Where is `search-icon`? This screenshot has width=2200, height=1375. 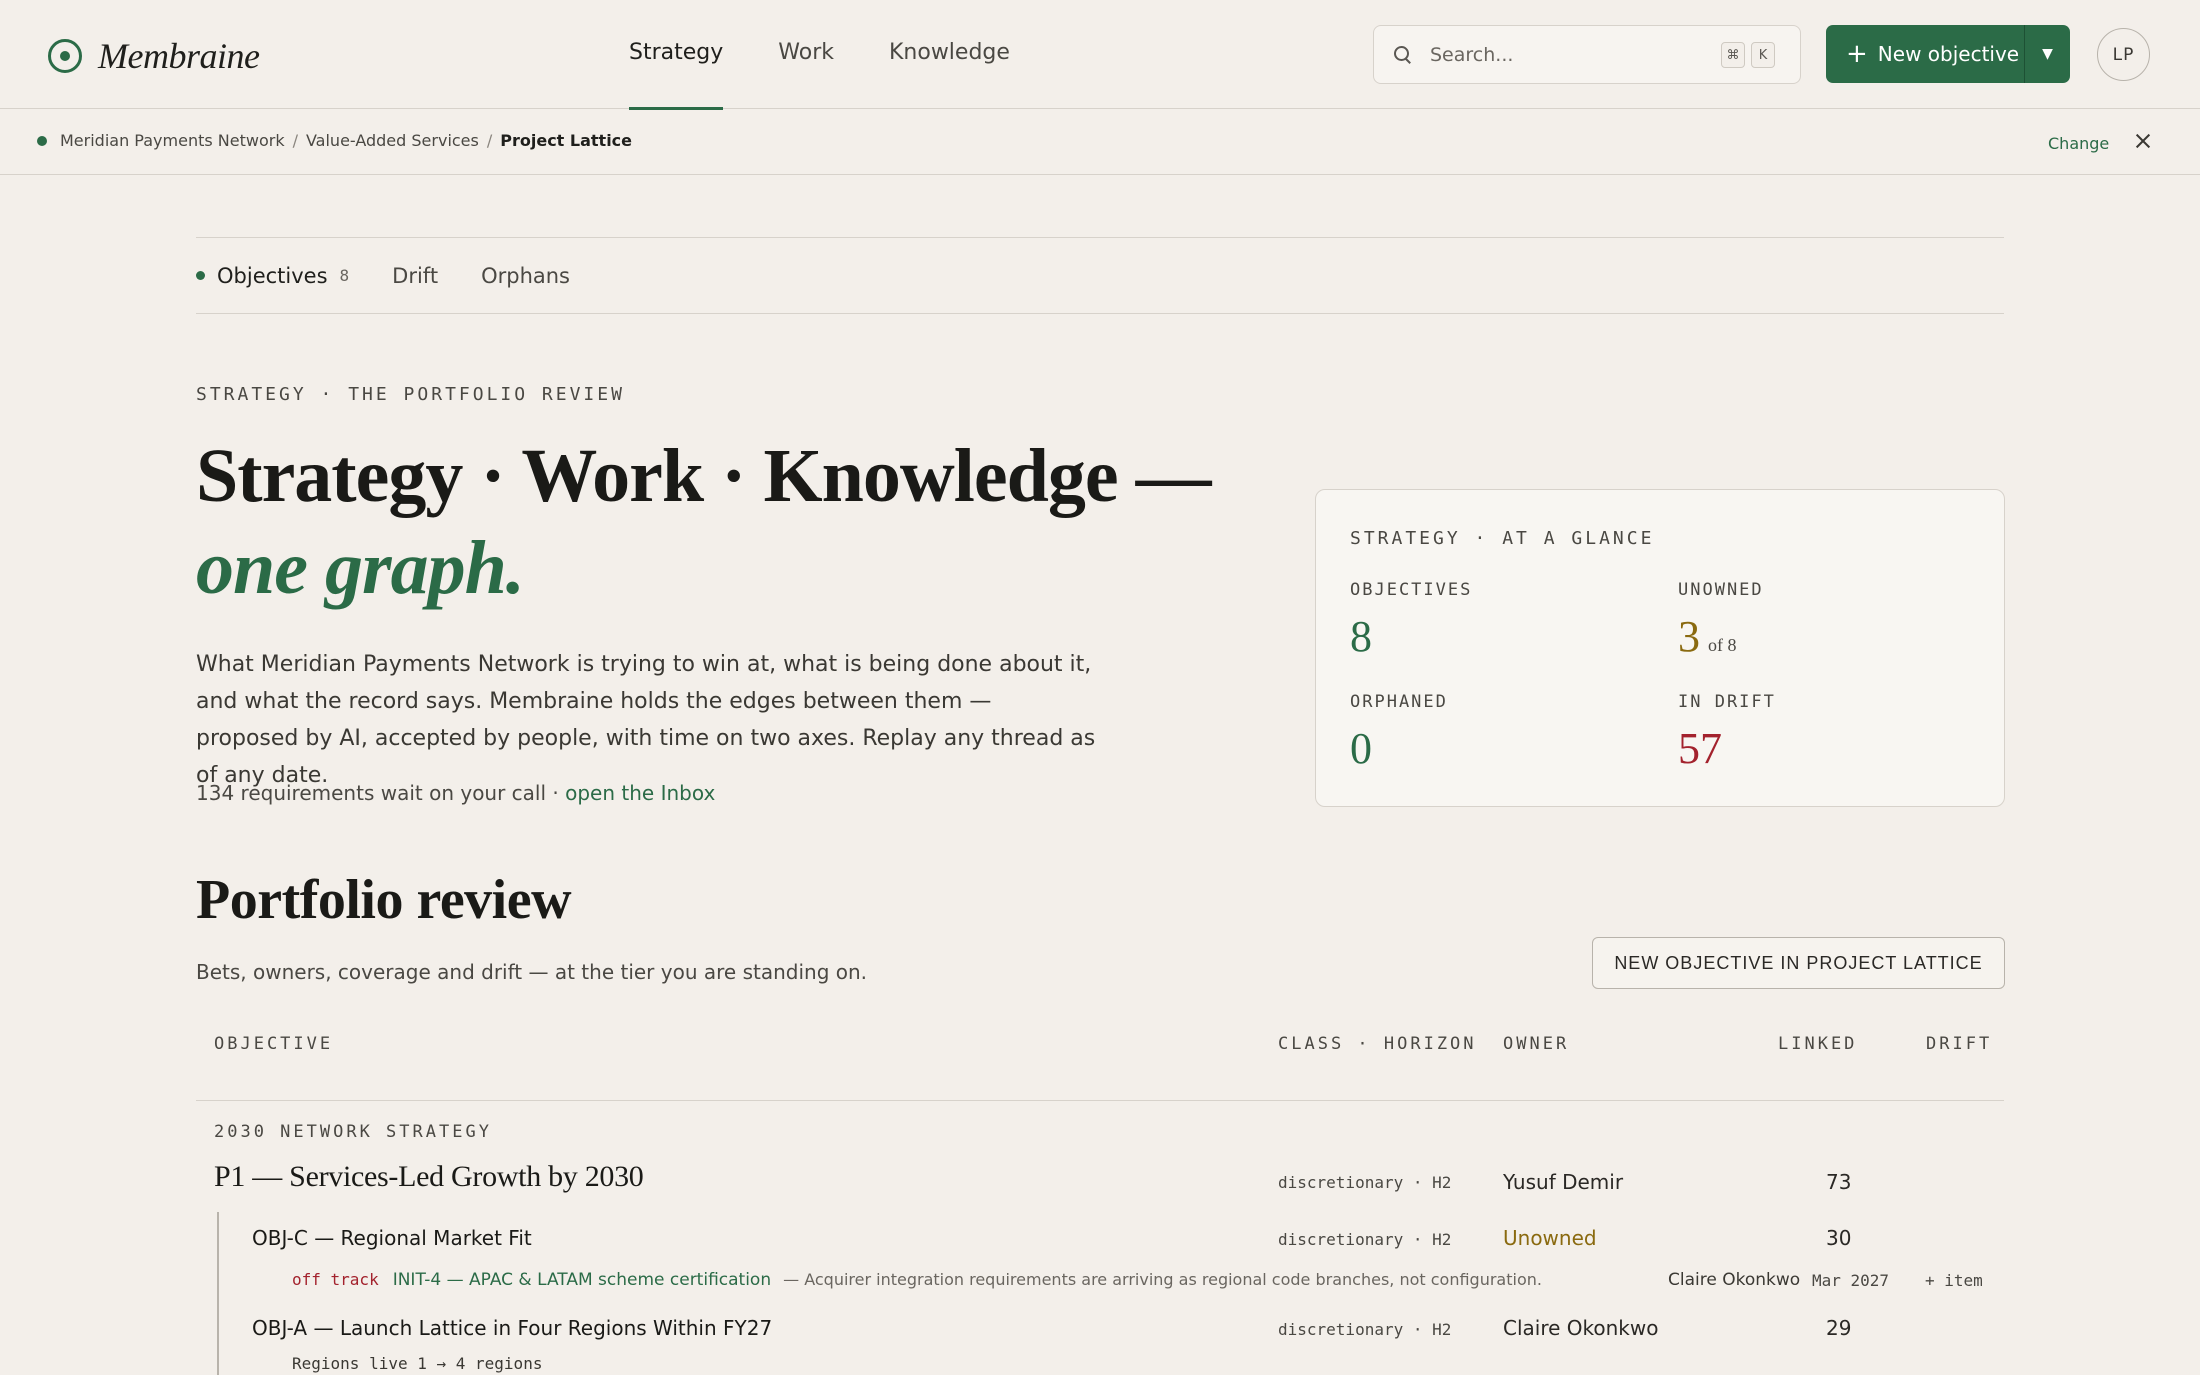
search-icon is located at coordinates (1403, 54).